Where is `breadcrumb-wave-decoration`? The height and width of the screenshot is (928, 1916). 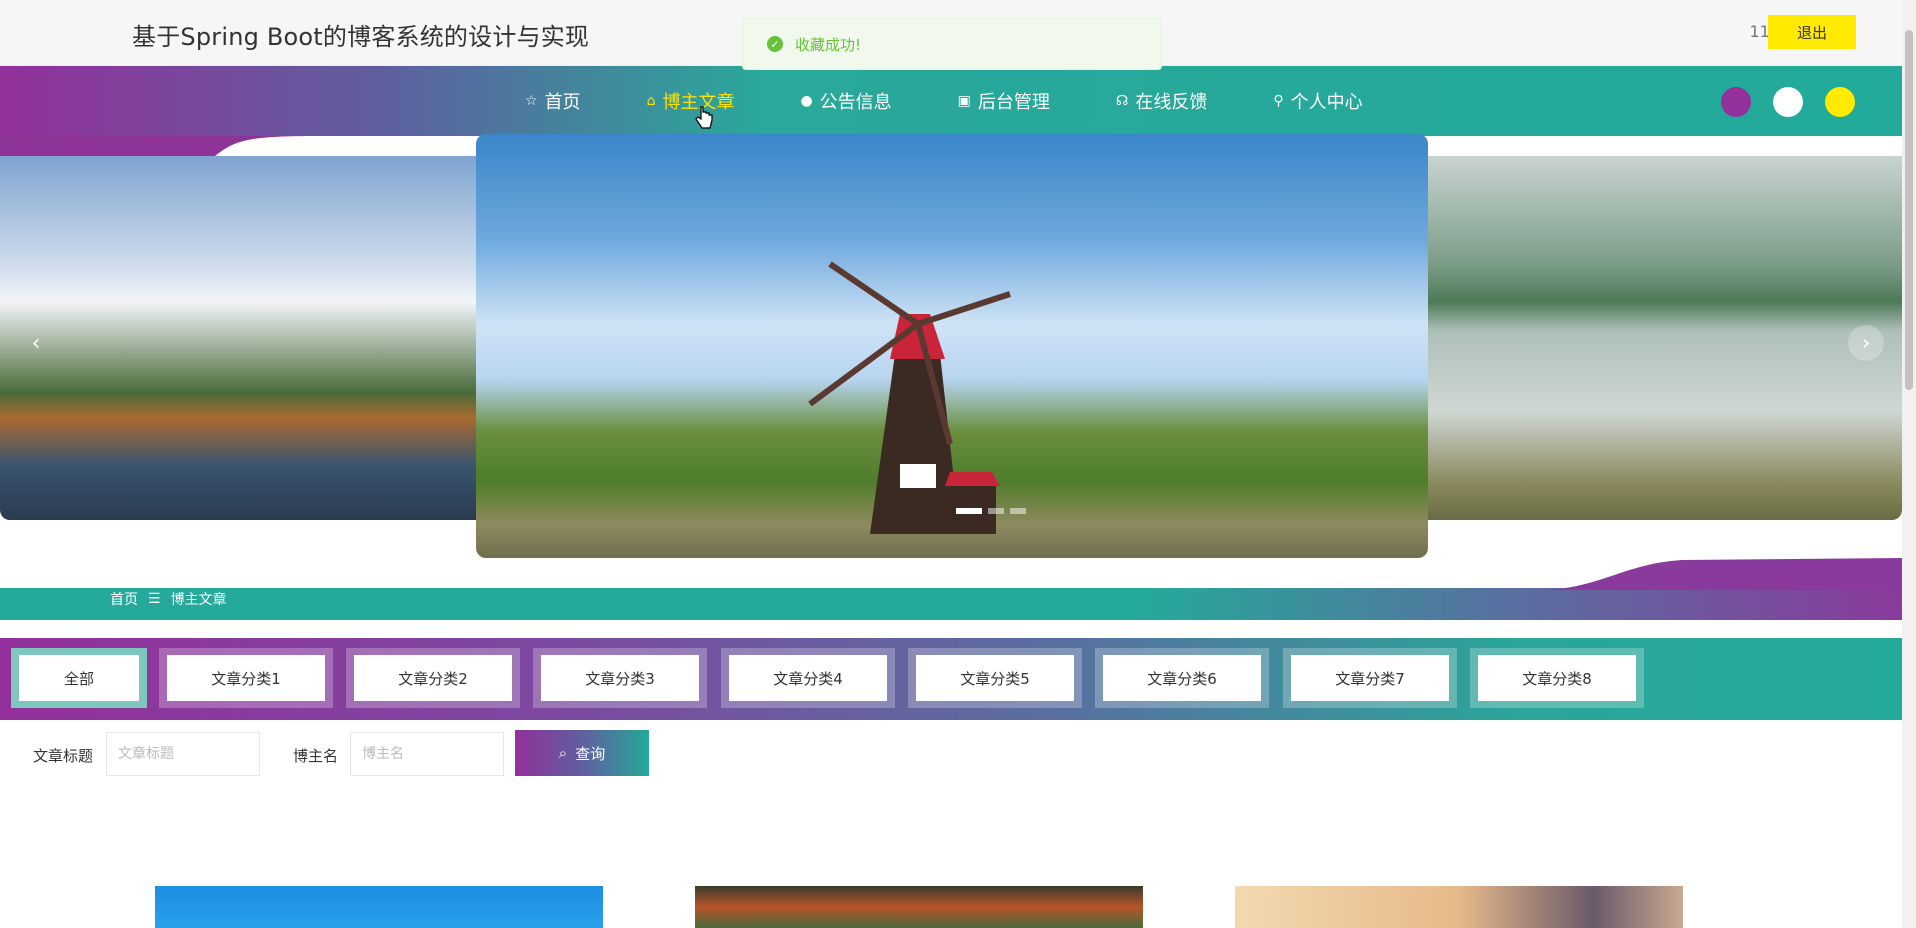 breadcrumb-wave-decoration is located at coordinates (1642, 574).